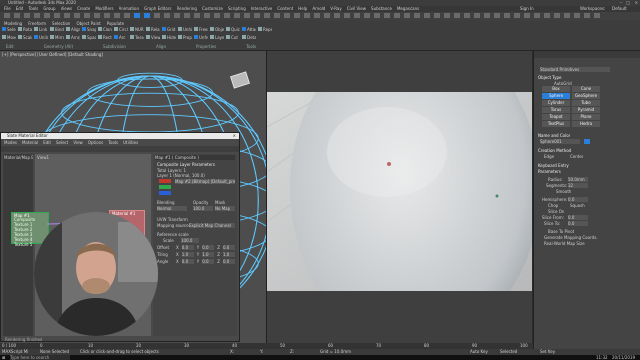 The image size is (640, 360). I want to click on setkey-button: Set Key, so click(547, 351).